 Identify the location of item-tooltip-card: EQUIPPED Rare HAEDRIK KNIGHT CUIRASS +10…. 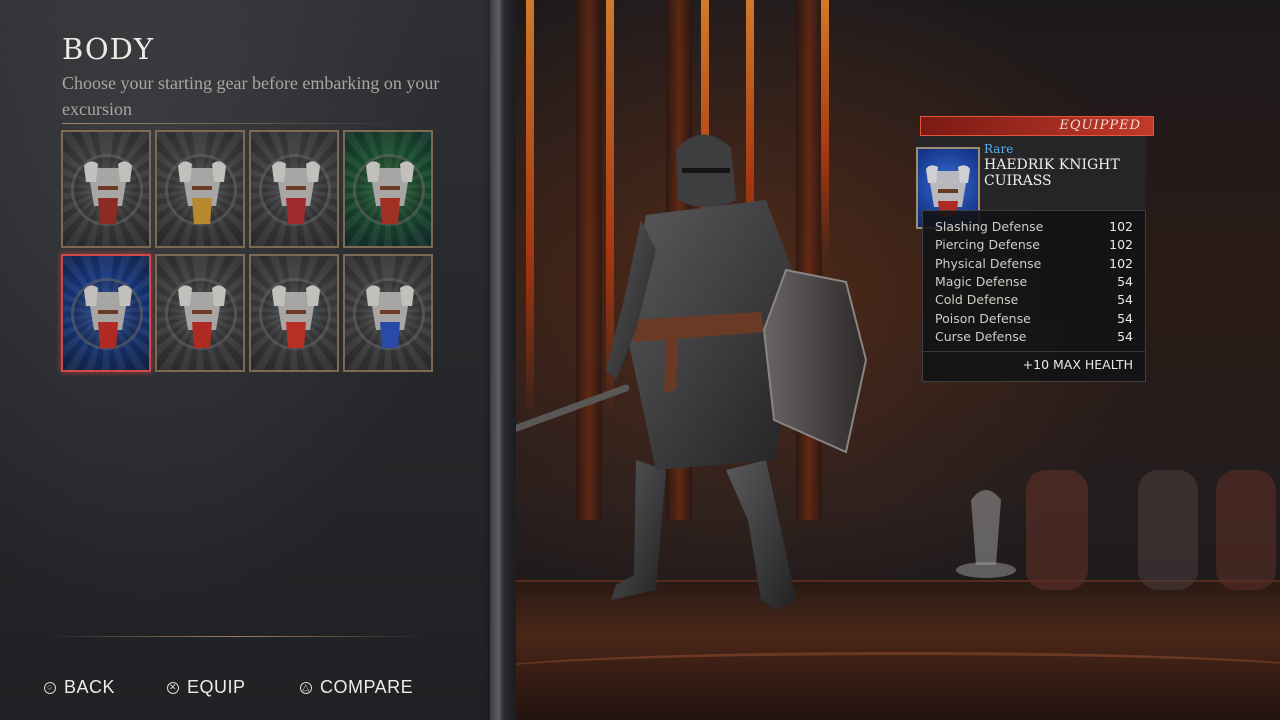
(1035, 250).